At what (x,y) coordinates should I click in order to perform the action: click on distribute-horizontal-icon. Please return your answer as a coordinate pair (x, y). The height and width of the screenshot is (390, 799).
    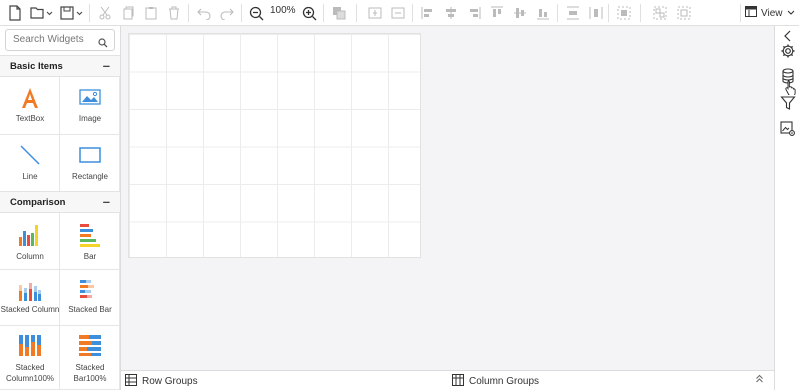
    Looking at the image, I should click on (596, 13).